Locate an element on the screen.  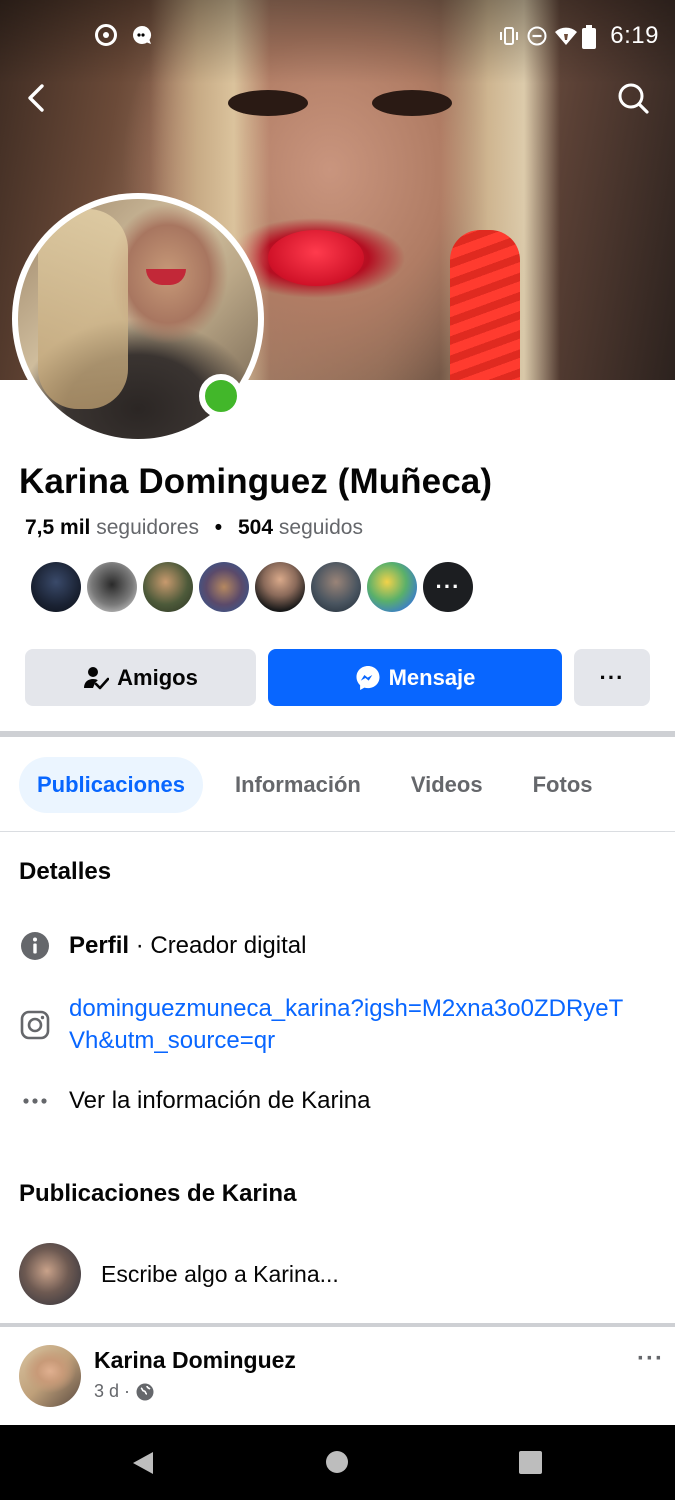
search-icon is located at coordinates (633, 98).